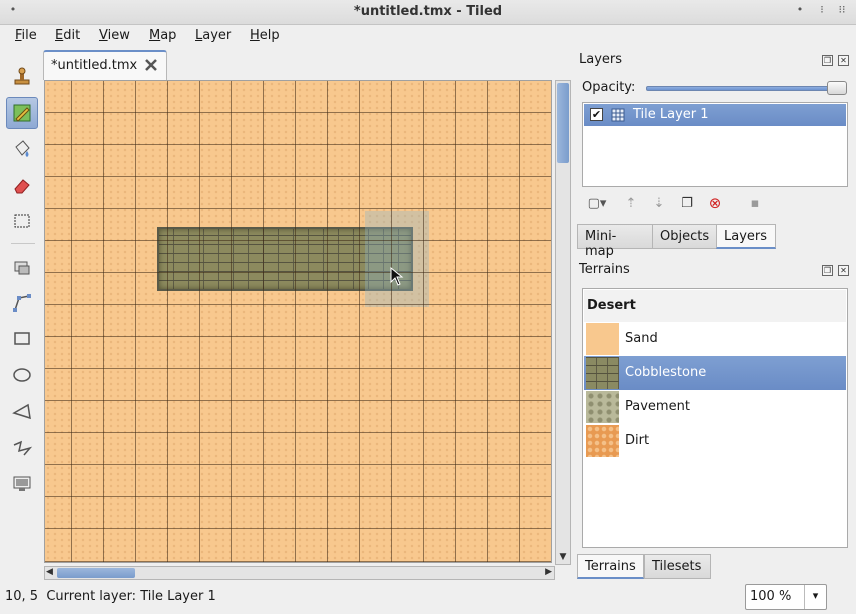 This screenshot has width=856, height=614. What do you see at coordinates (666, 372) in the screenshot?
I see `terrain-name: Cobblestone` at bounding box center [666, 372].